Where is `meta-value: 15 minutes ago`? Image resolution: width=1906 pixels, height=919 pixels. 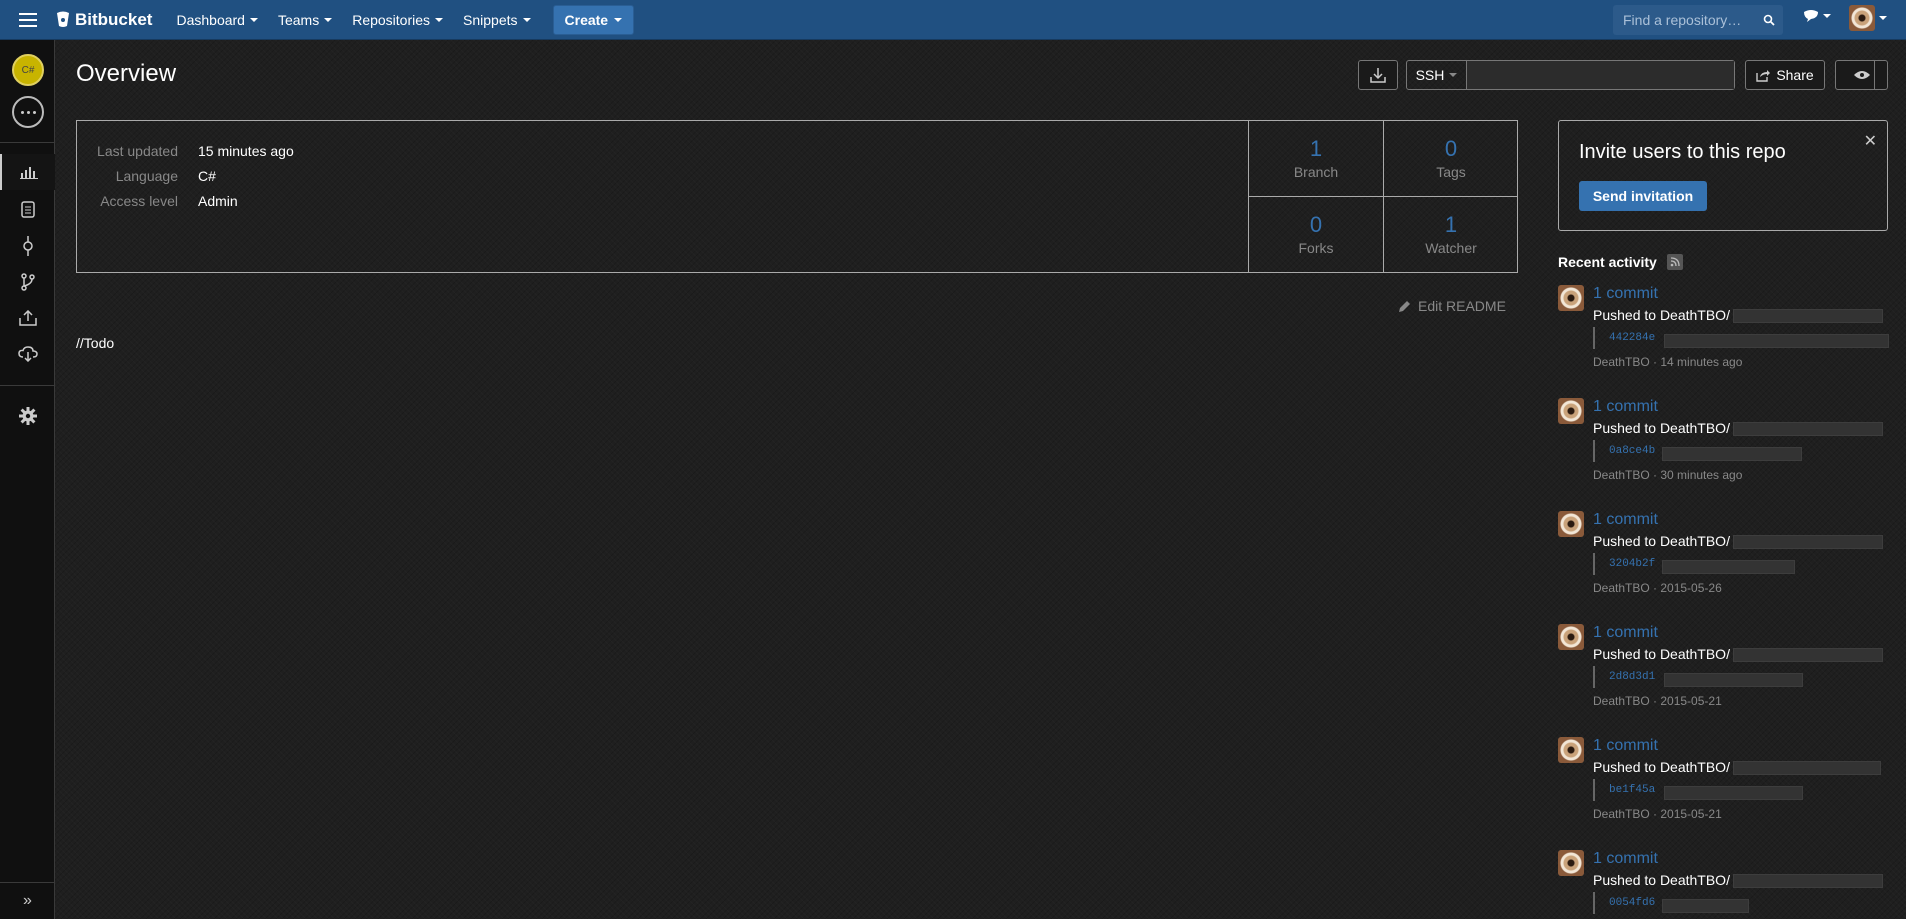
meta-value: 15 minutes ago is located at coordinates (246, 151).